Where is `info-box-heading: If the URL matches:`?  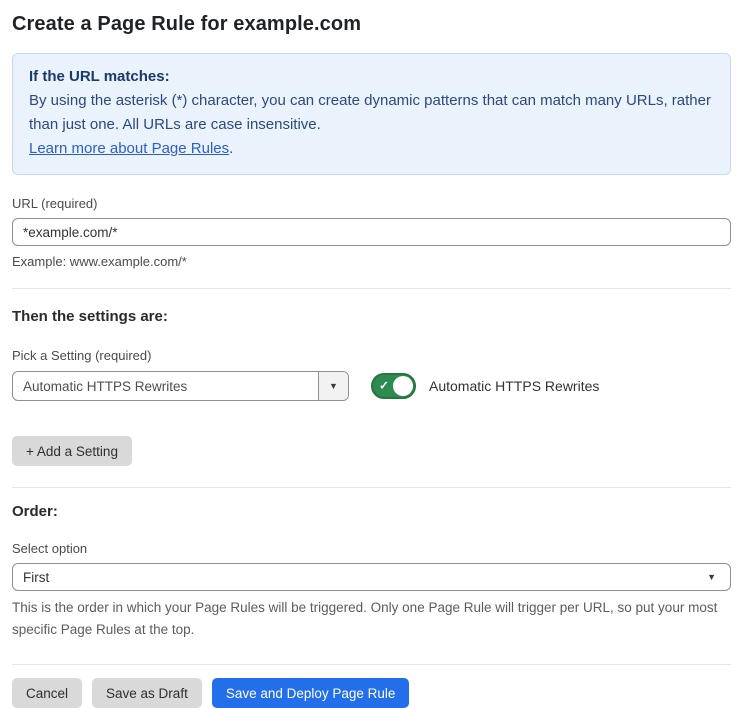
info-box-heading: If the URL matches: is located at coordinates (99, 76).